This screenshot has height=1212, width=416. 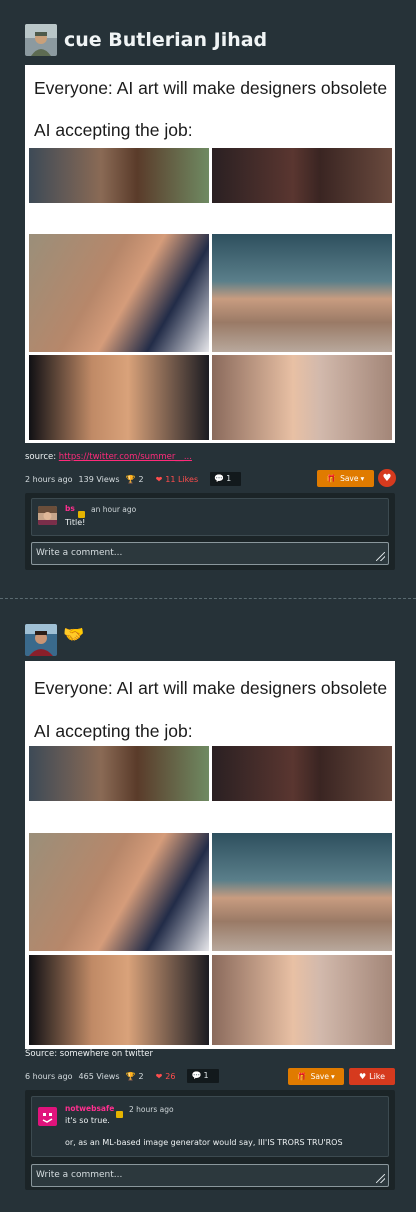 I want to click on post-divider, so click(x=208, y=598).